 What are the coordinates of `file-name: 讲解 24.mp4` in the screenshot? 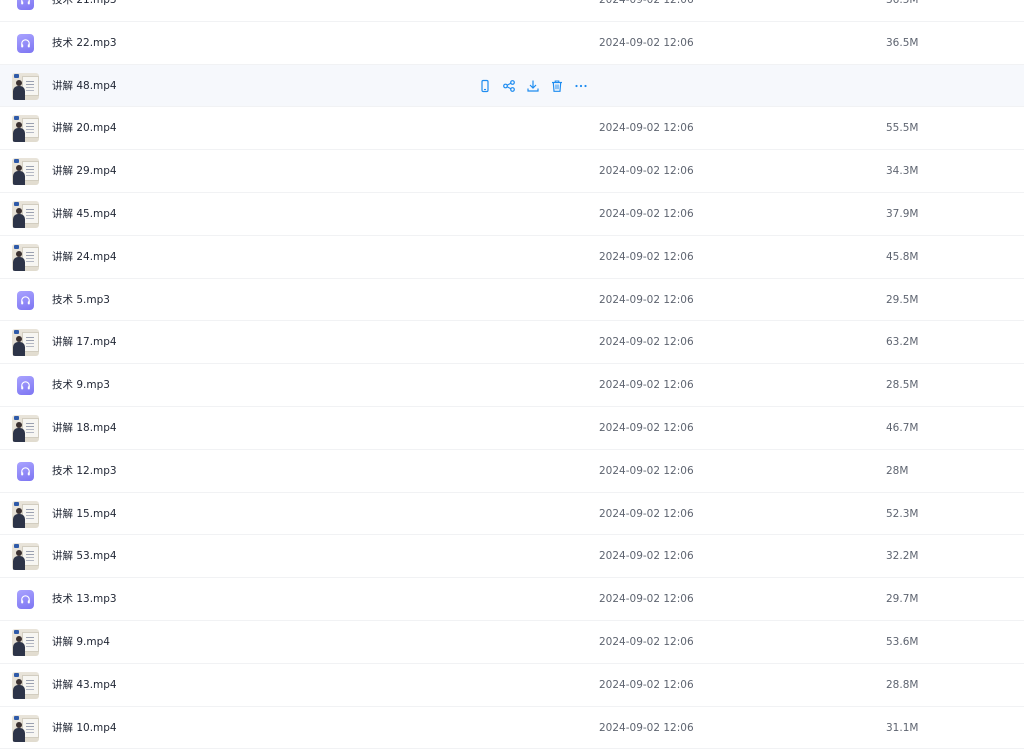 It's located at (84, 257).